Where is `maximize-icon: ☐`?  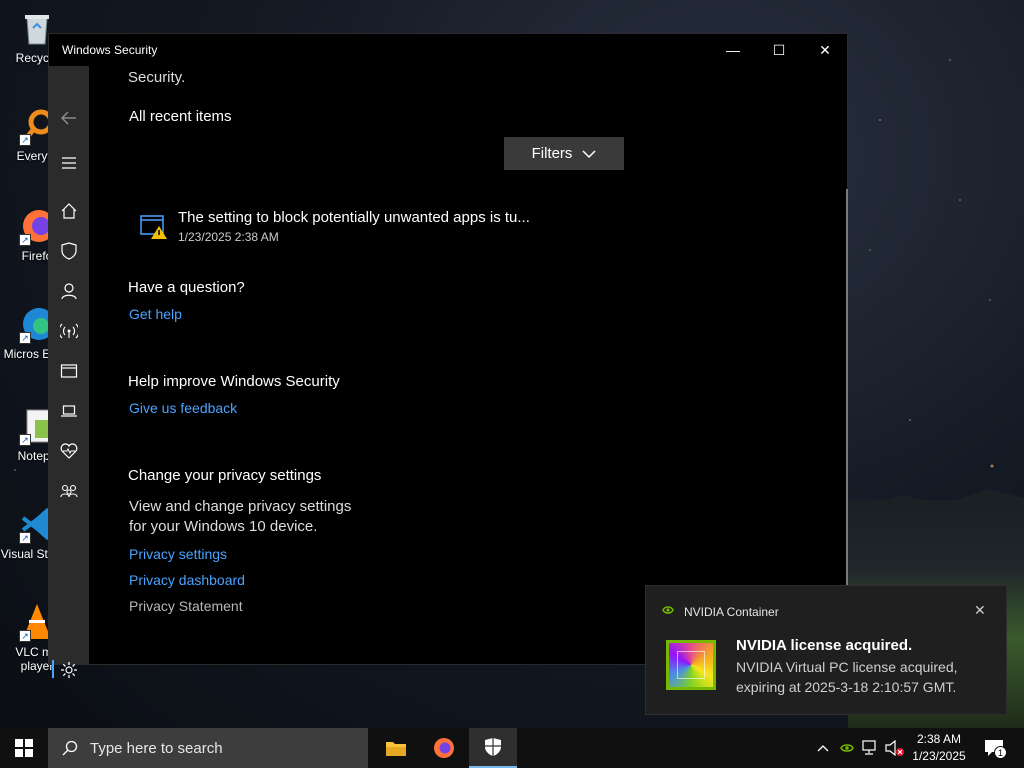 maximize-icon: ☐ is located at coordinates (779, 49).